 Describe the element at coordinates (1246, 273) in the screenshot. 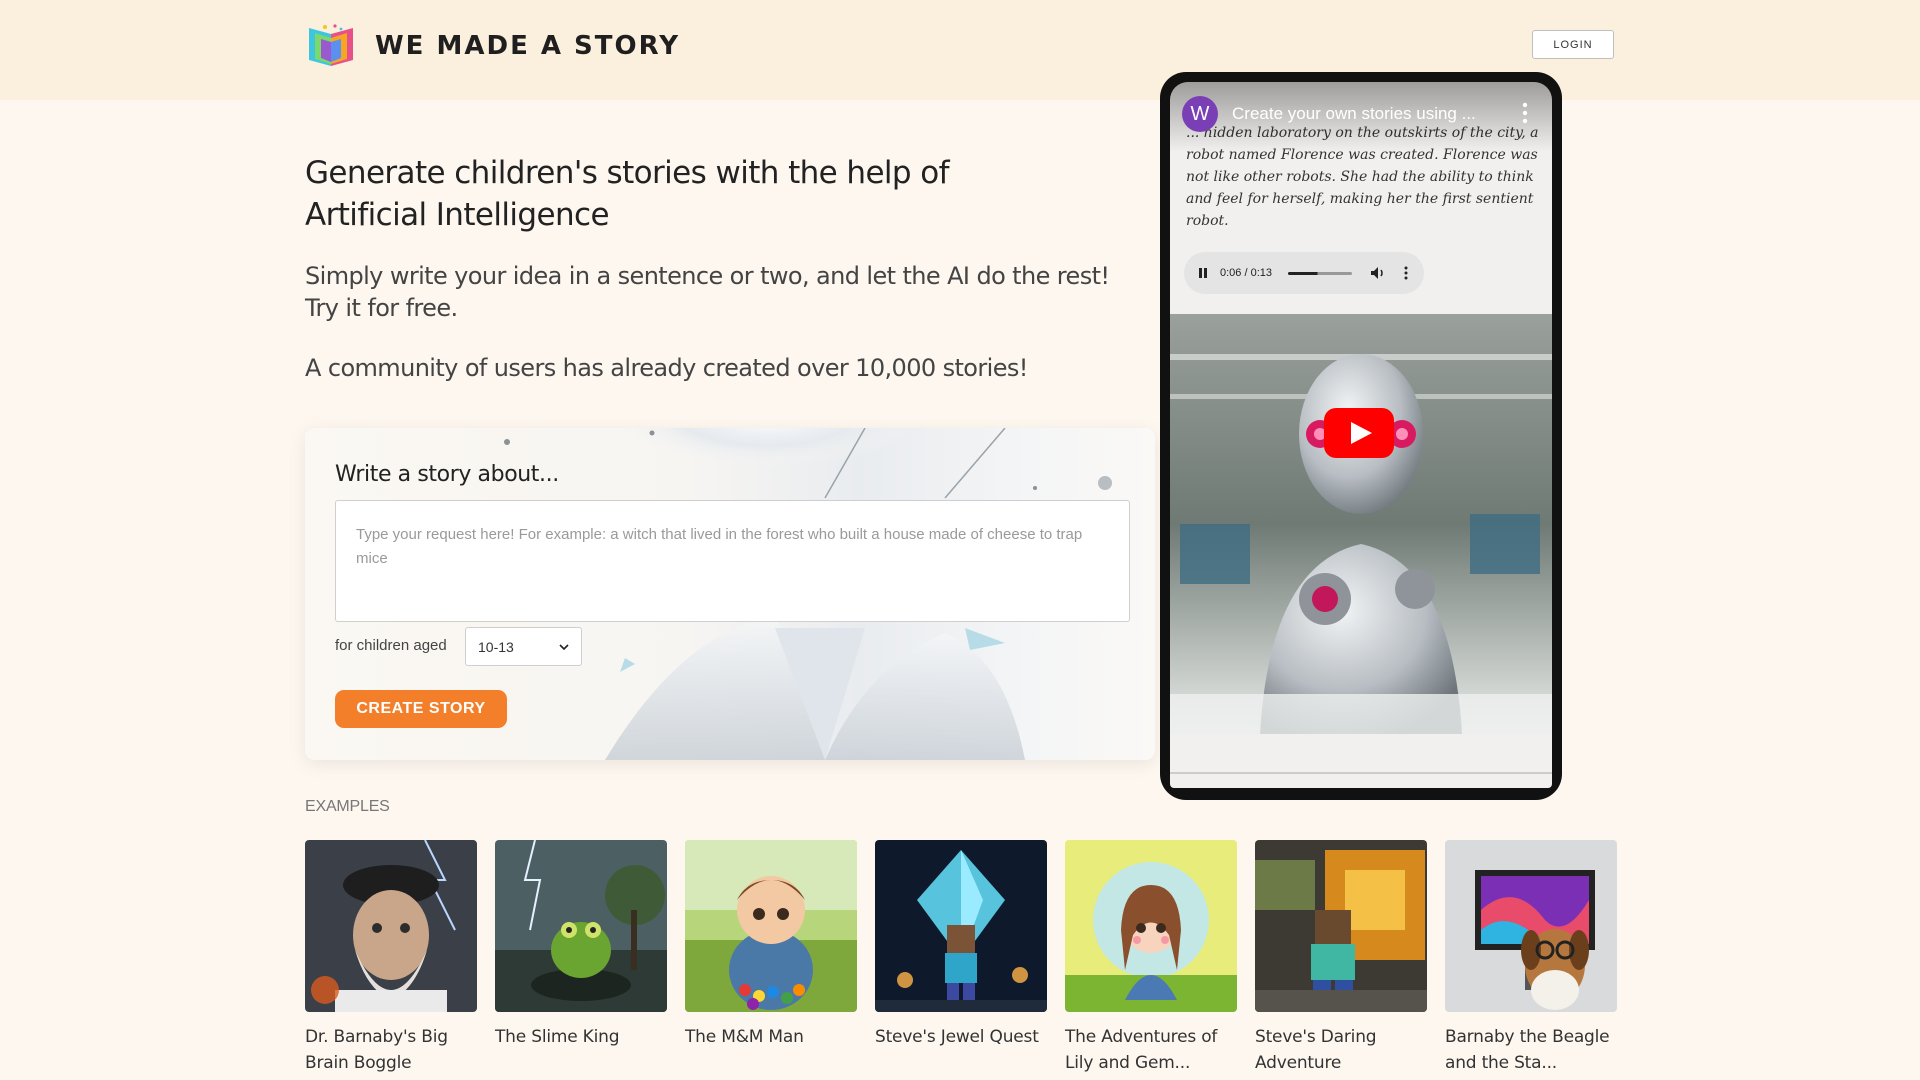

I see `audio-time: 0:06 / 0:13` at that location.